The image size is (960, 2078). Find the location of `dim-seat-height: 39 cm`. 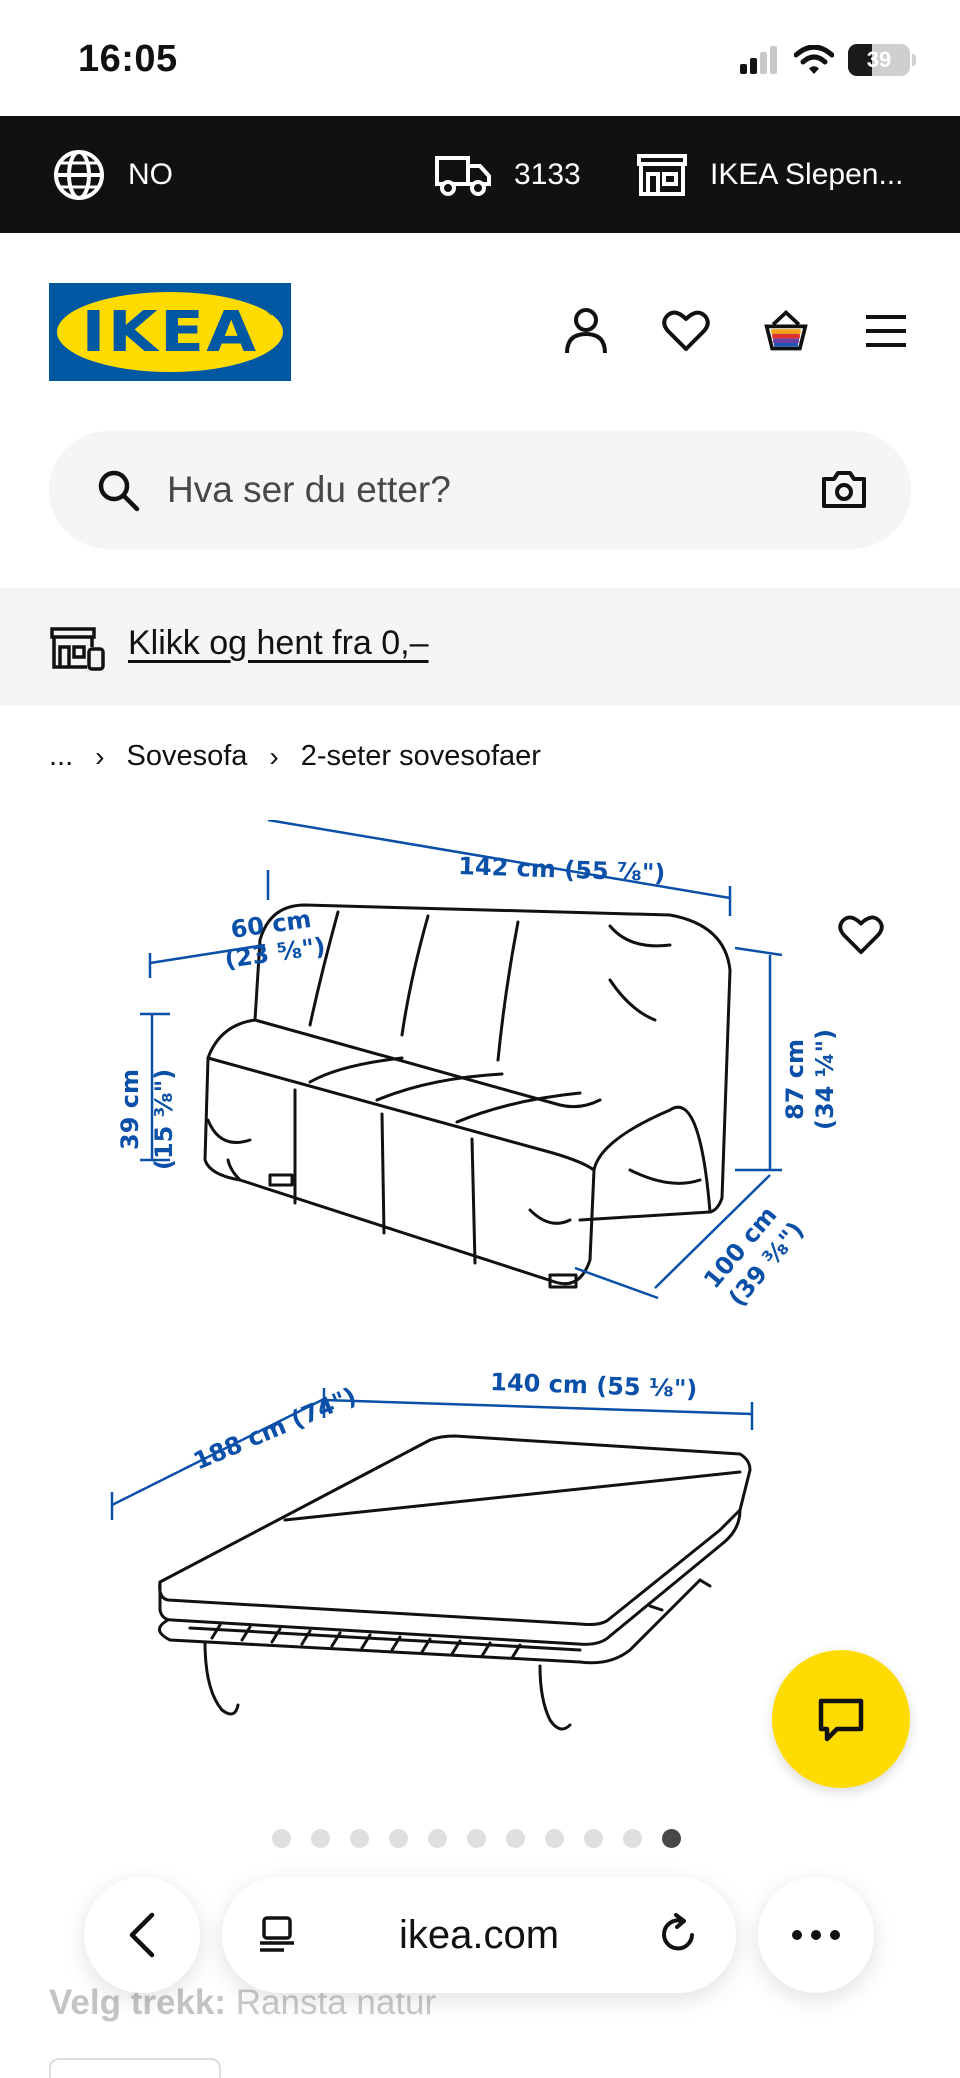

dim-seat-height: 39 cm is located at coordinates (130, 1109).